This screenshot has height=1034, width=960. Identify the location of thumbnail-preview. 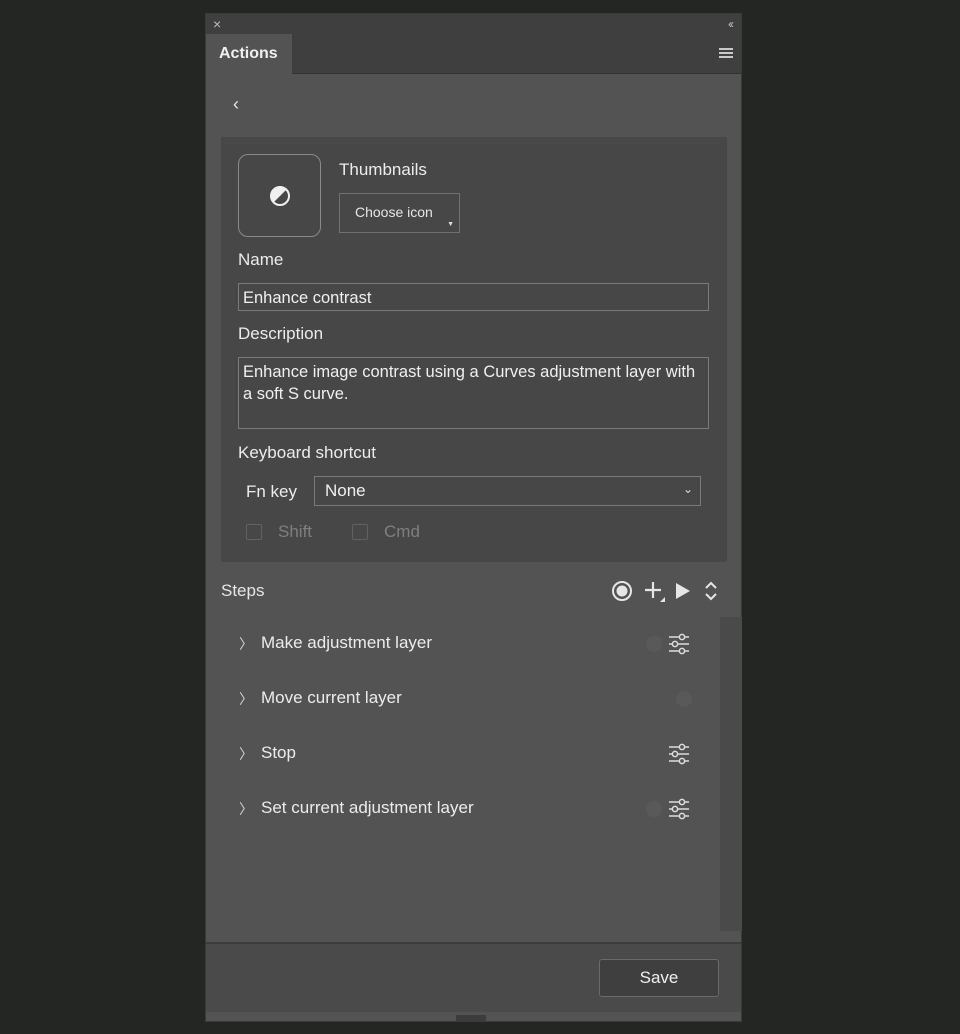
(279, 195).